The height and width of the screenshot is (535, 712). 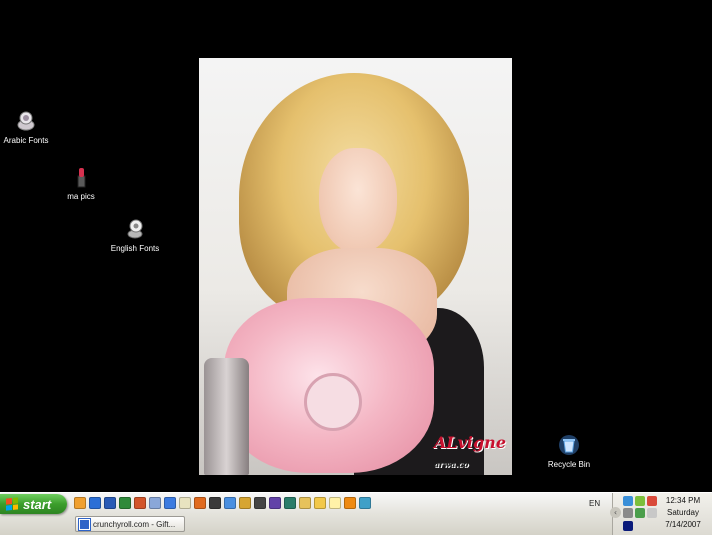 What do you see at coordinates (215, 503) in the screenshot?
I see `winamp-icon` at bounding box center [215, 503].